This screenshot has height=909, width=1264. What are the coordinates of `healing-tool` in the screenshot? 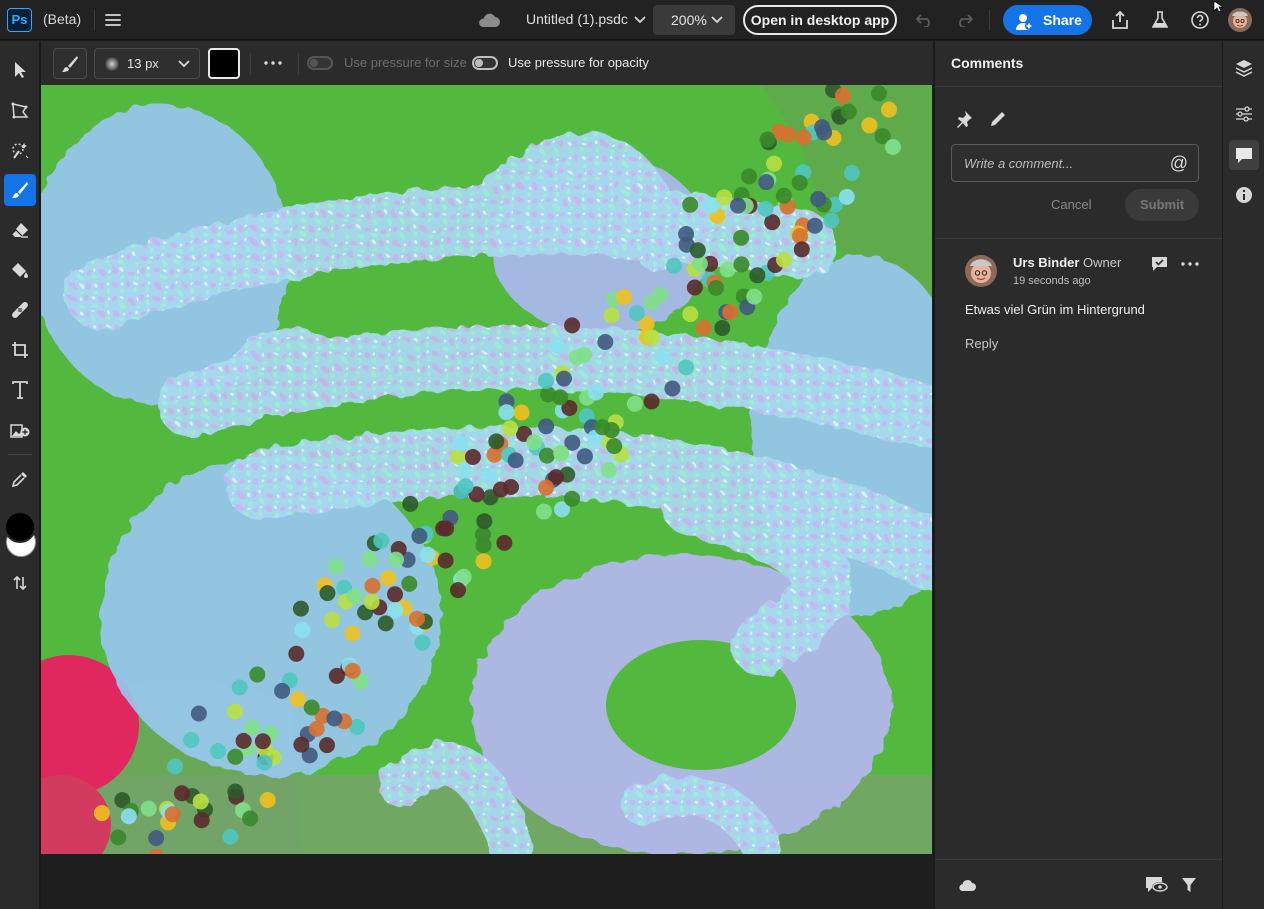 It's located at (20, 310).